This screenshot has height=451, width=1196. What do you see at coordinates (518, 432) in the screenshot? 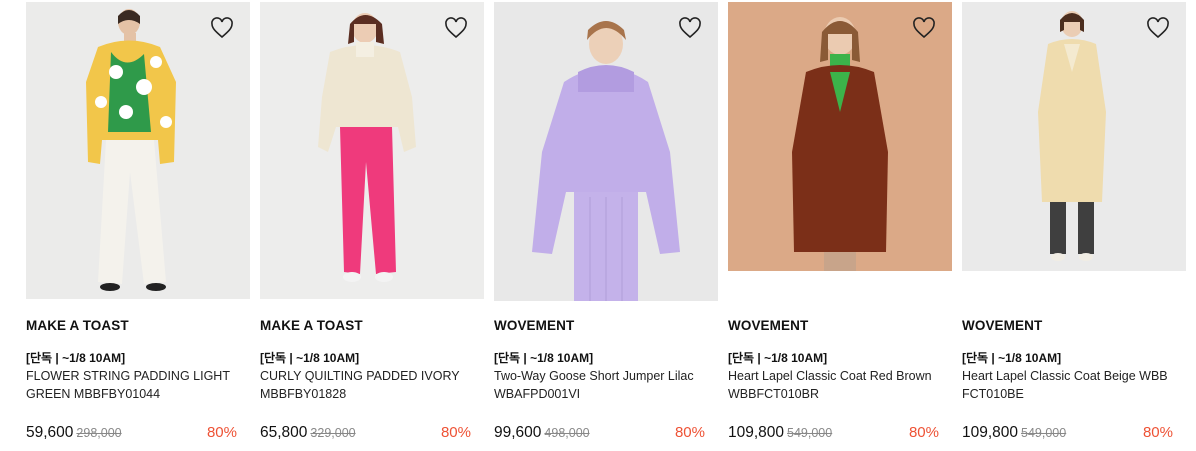
I see `sale-price: 99,600` at bounding box center [518, 432].